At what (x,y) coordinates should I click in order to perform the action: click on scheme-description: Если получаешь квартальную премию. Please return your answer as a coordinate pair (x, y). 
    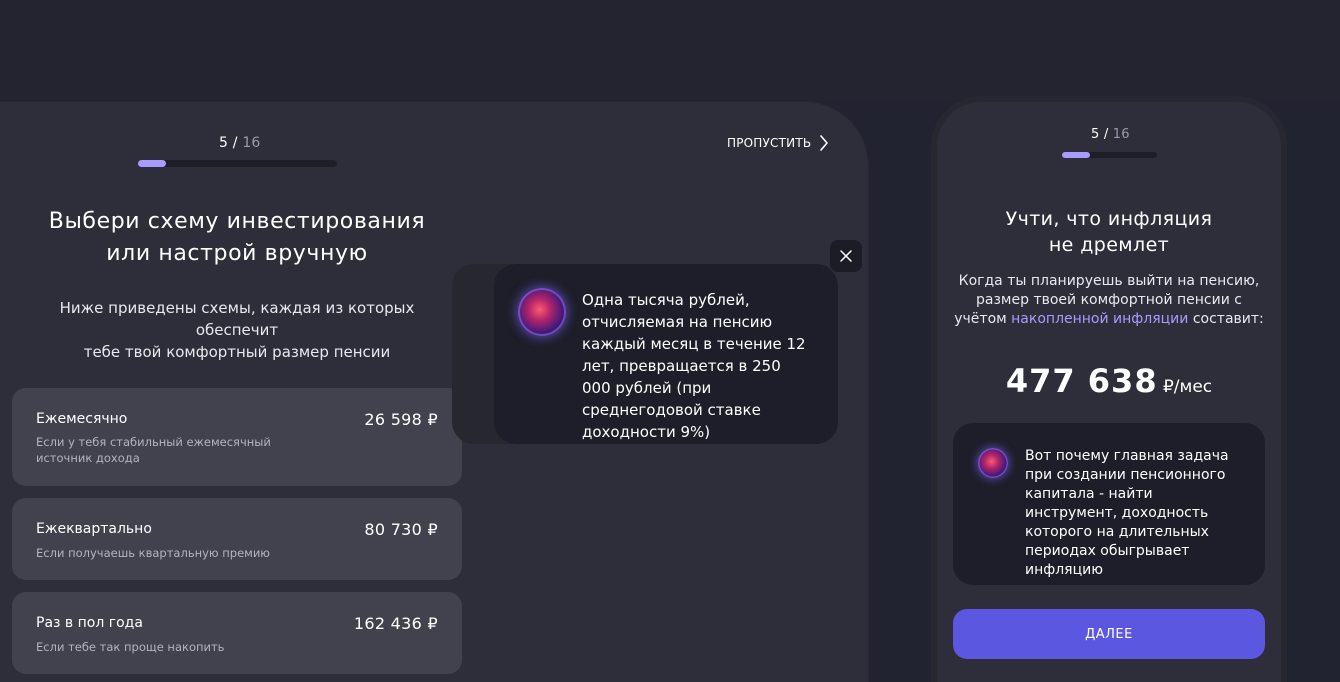
    Looking at the image, I should click on (153, 553).